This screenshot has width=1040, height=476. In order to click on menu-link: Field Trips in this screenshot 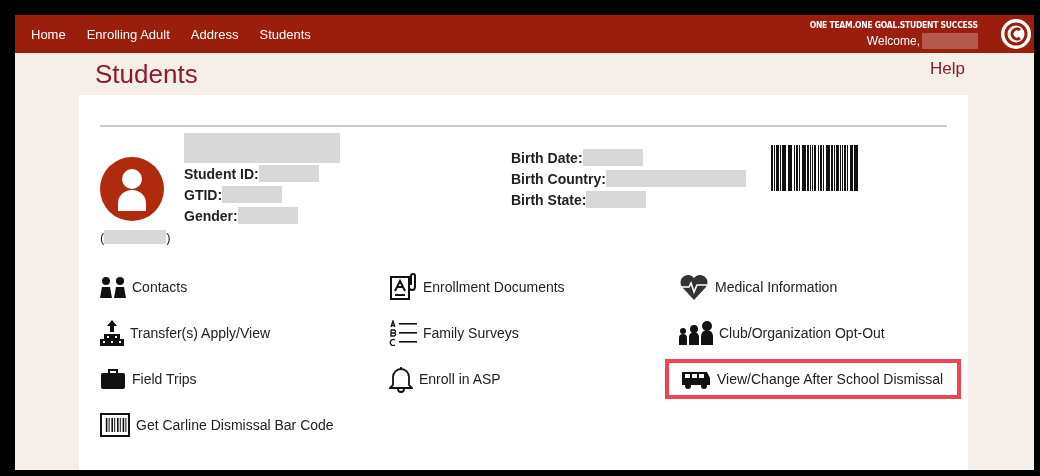, I will do `click(148, 379)`.